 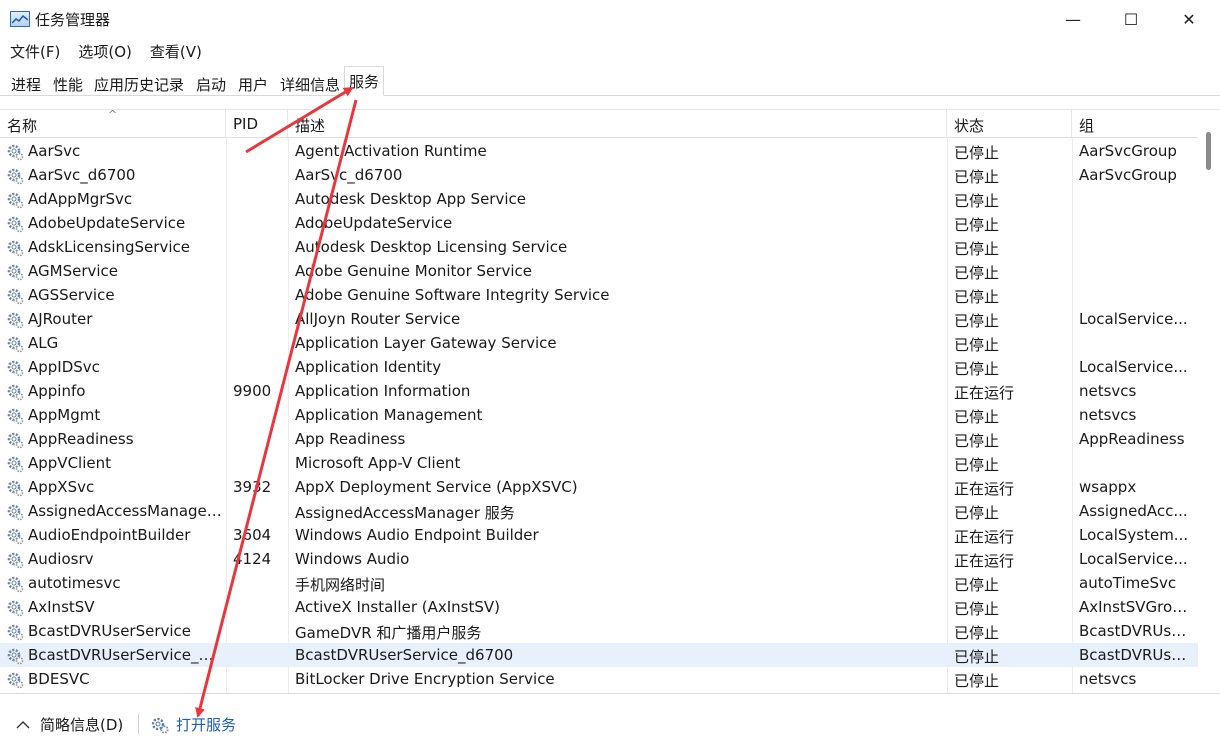 What do you see at coordinates (69, 724) in the screenshot?
I see `fewer-details-button: 简略信息(D)` at bounding box center [69, 724].